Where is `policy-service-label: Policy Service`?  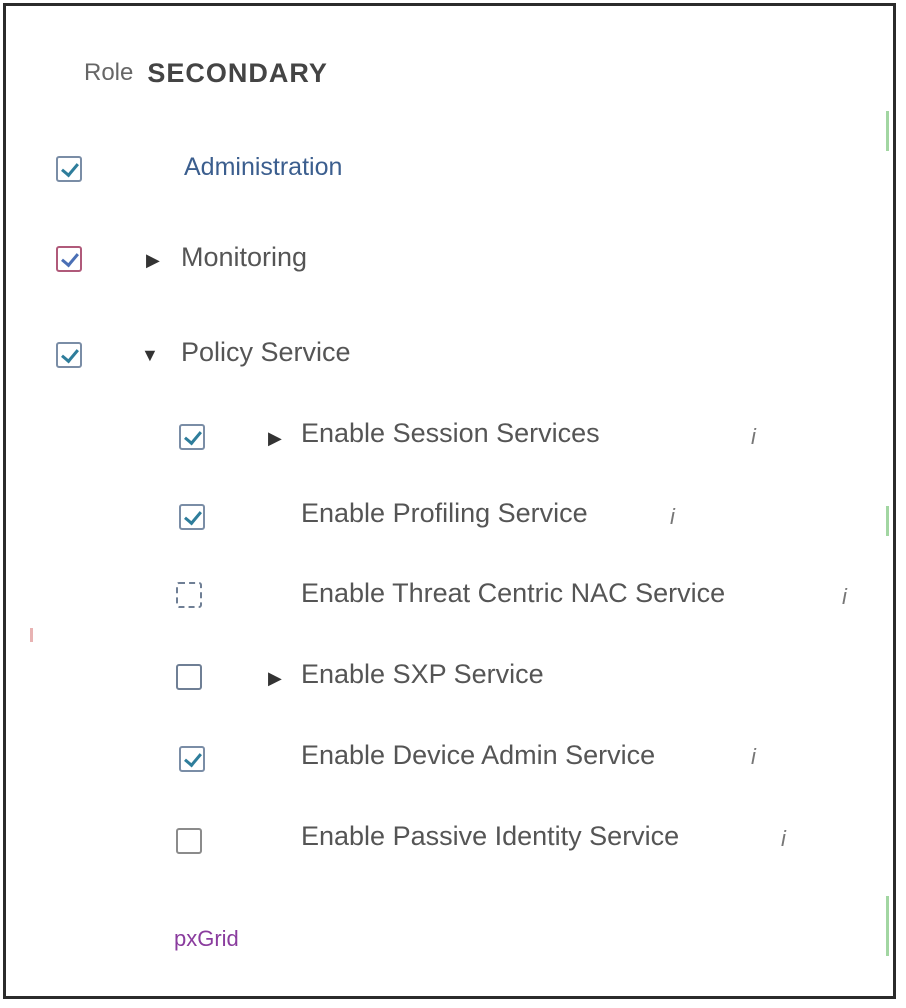
policy-service-label: Policy Service is located at coordinates (266, 352).